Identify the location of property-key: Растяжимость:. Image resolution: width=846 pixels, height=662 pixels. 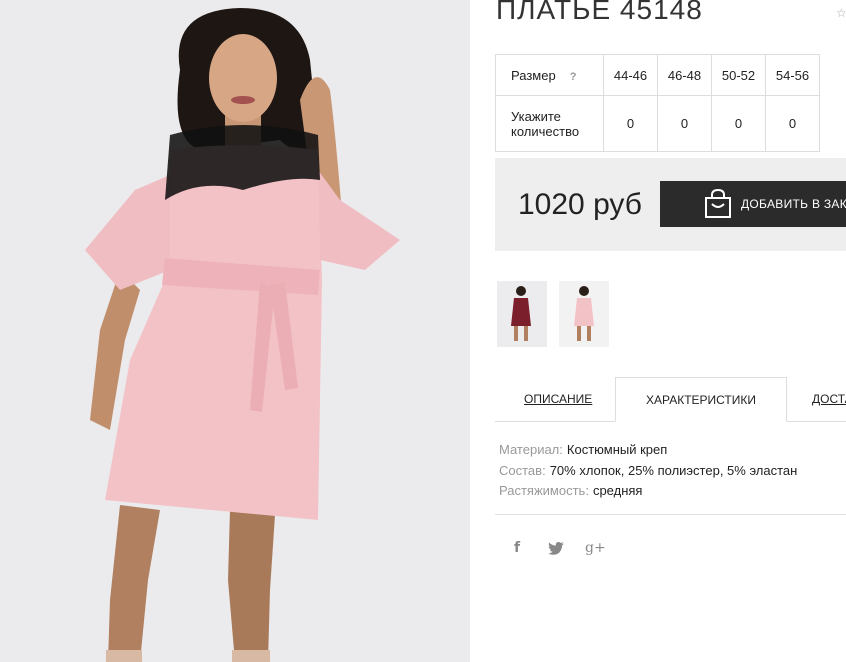
(544, 490).